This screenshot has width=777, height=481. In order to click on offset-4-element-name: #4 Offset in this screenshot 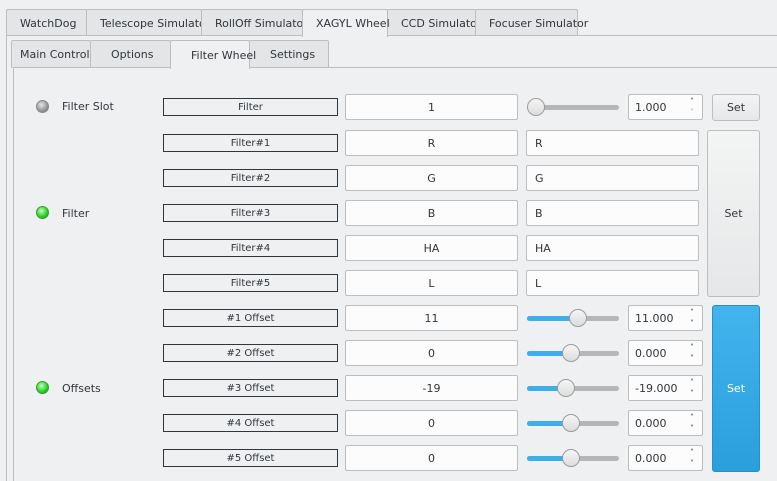, I will do `click(250, 423)`.